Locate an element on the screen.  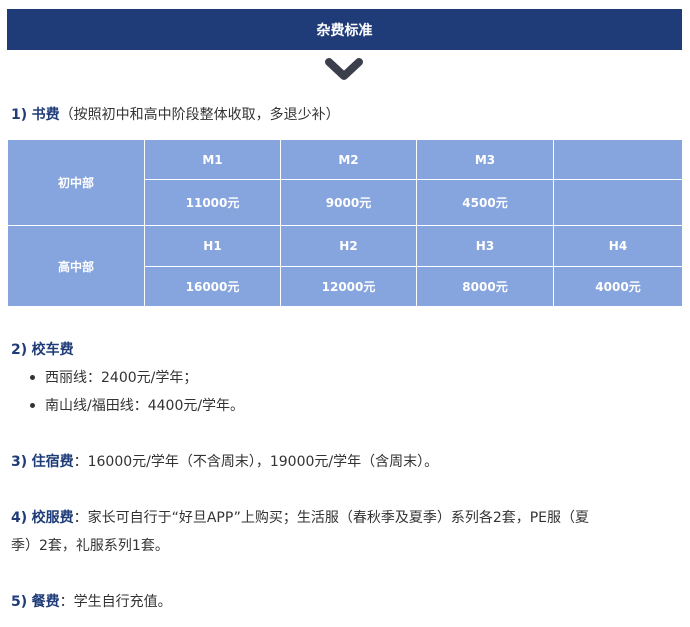
books-name: 书费 is located at coordinates (45, 115).